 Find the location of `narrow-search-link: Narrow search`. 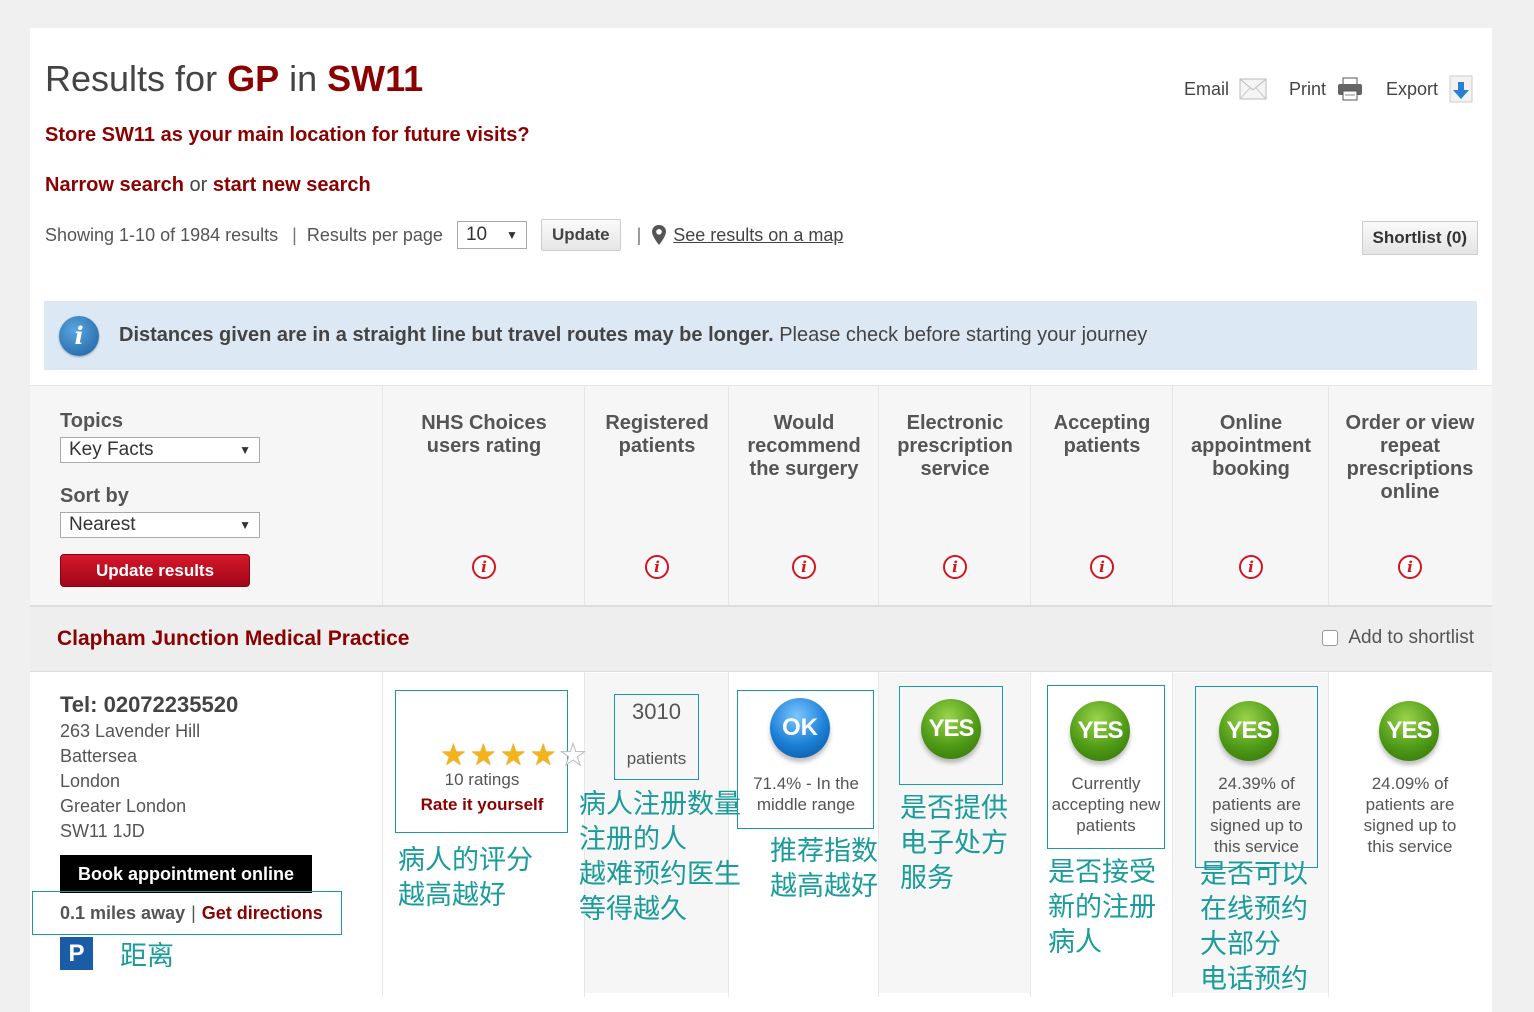

narrow-search-link: Narrow search is located at coordinates (114, 185).